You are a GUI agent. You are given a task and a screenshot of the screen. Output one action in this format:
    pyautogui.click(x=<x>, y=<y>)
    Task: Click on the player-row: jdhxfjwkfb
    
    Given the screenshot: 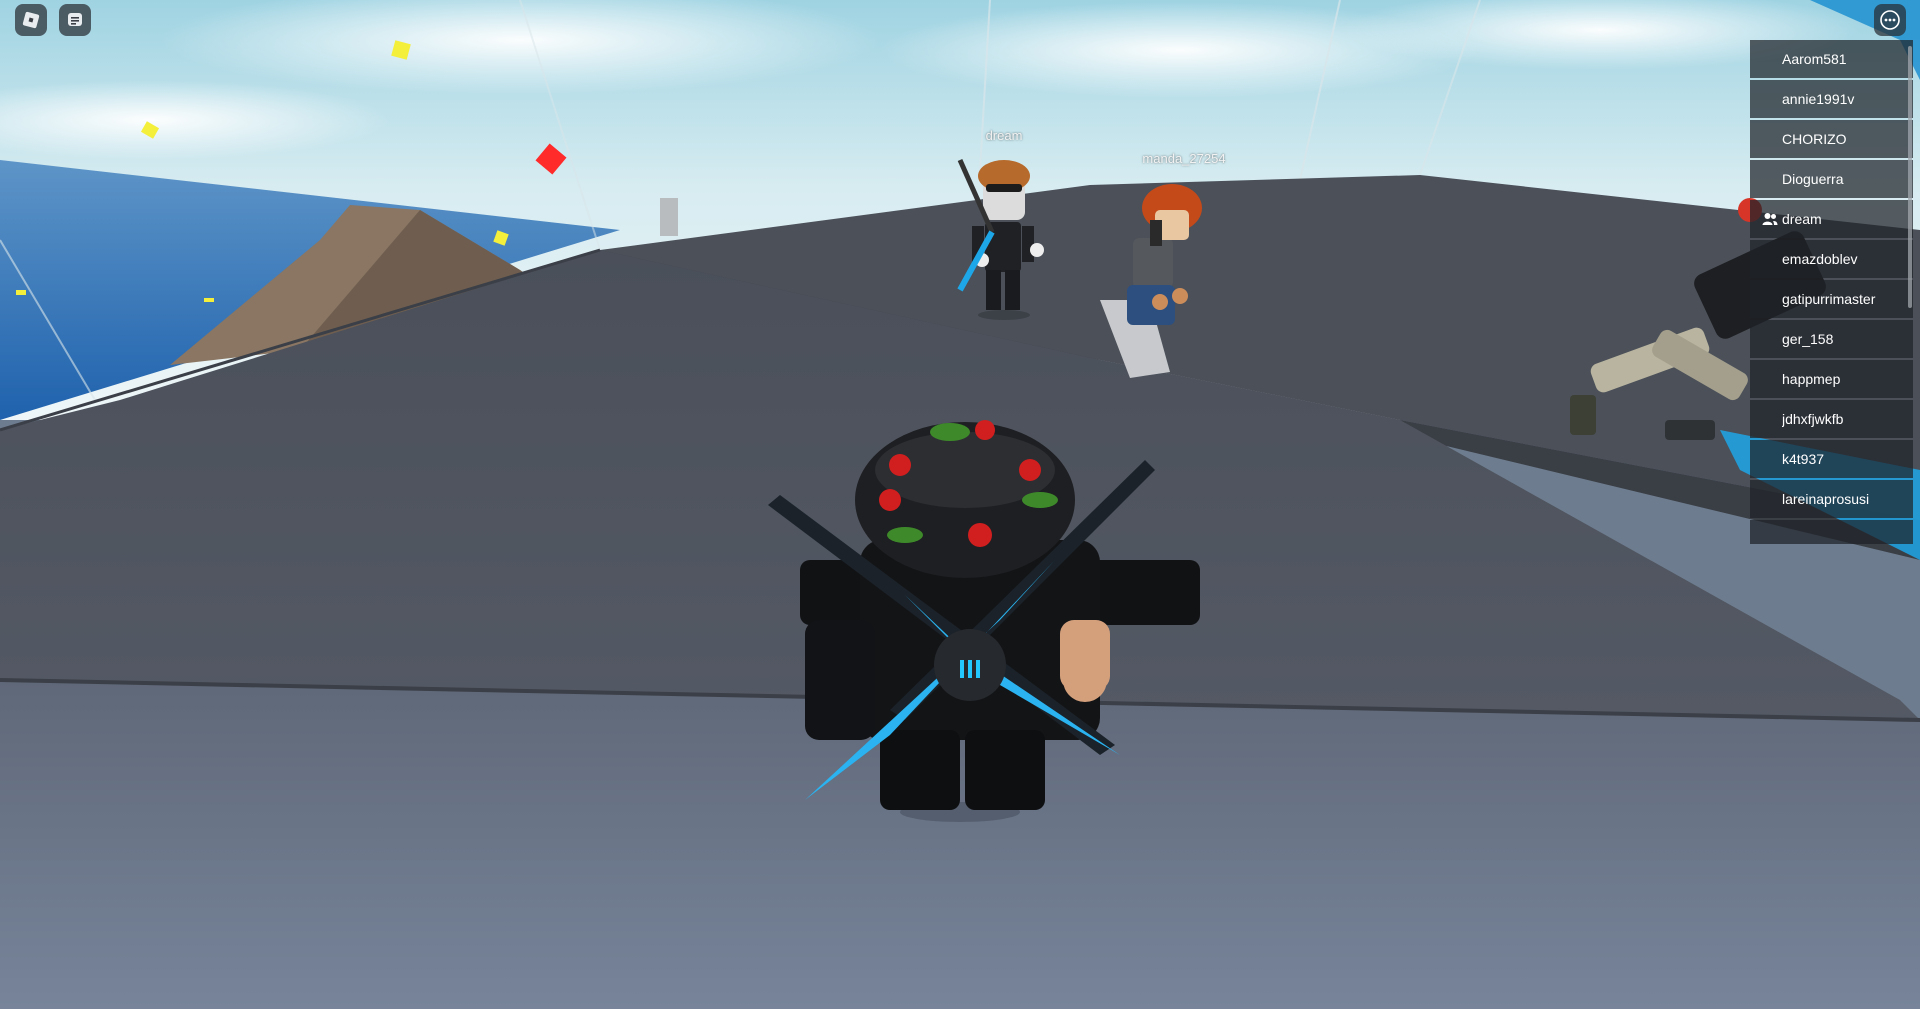 What is the action you would take?
    pyautogui.click(x=1831, y=419)
    